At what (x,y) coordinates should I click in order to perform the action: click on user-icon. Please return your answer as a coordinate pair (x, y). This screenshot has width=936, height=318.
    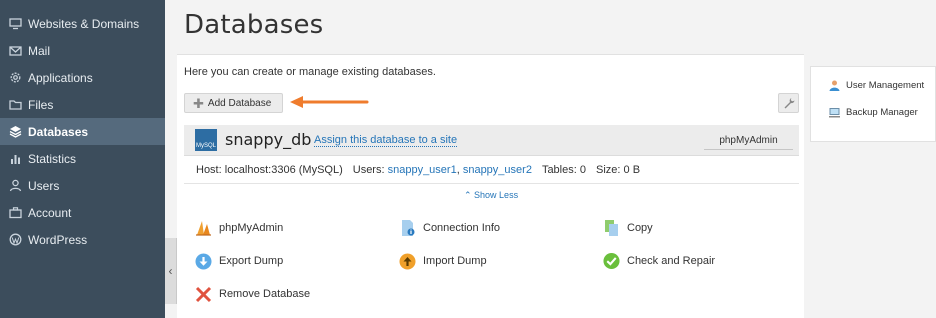
    Looking at the image, I should click on (15, 185).